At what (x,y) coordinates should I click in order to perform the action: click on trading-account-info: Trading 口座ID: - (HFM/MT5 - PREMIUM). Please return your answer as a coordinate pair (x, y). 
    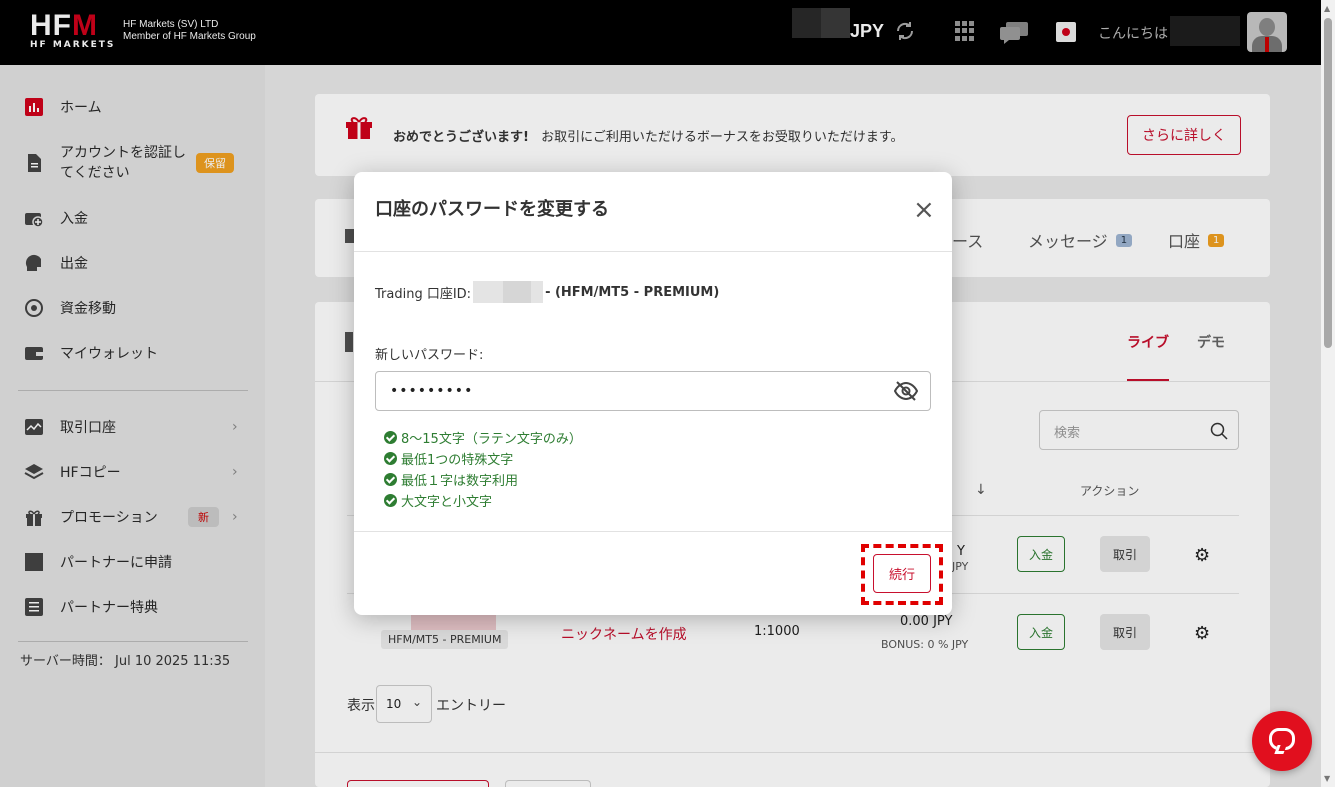
    Looking at the image, I should click on (547, 292).